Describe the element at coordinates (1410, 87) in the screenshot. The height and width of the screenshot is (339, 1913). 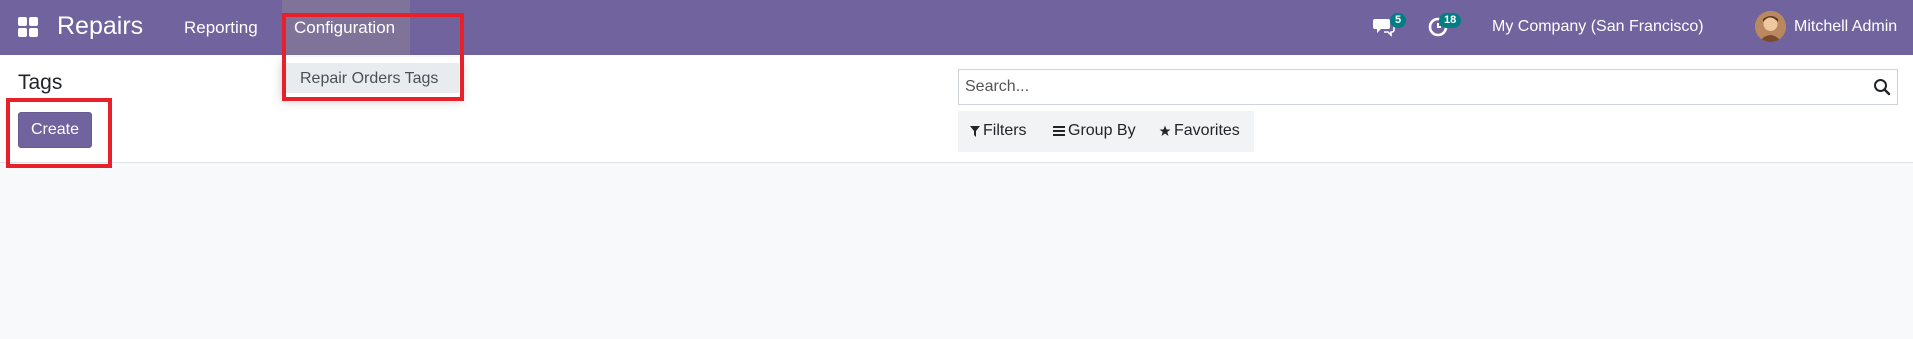
I see `search-input` at that location.